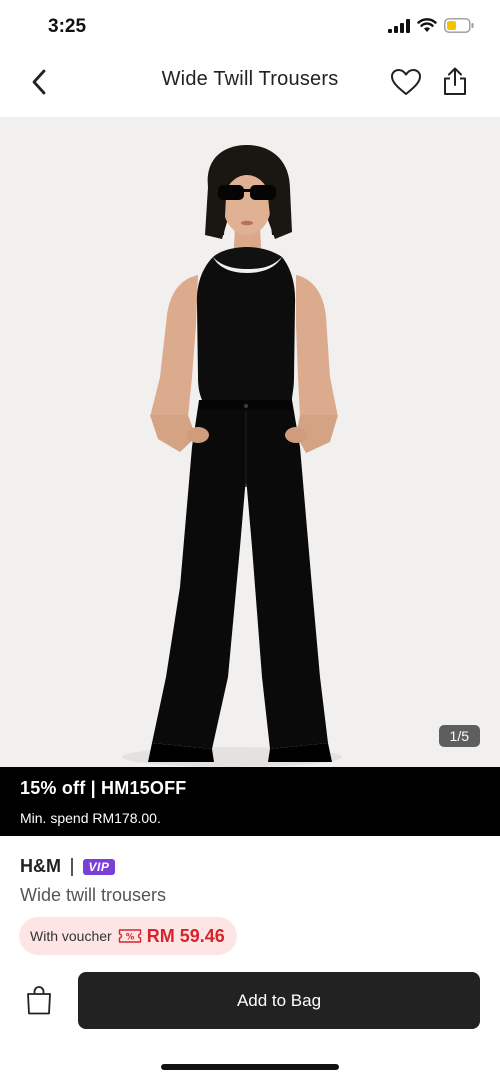 This screenshot has height=1080, width=500. I want to click on voucher-price-pill: With voucher % RM 59.46, so click(128, 936).